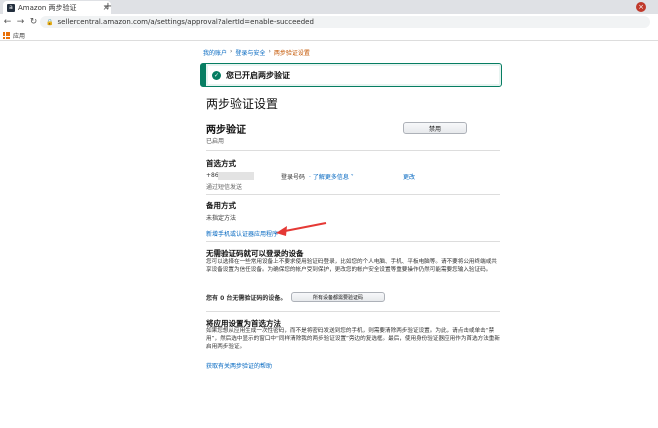 Image resolution: width=658 pixels, height=428 pixels. I want to click on arrow-shaft, so click(303, 227).